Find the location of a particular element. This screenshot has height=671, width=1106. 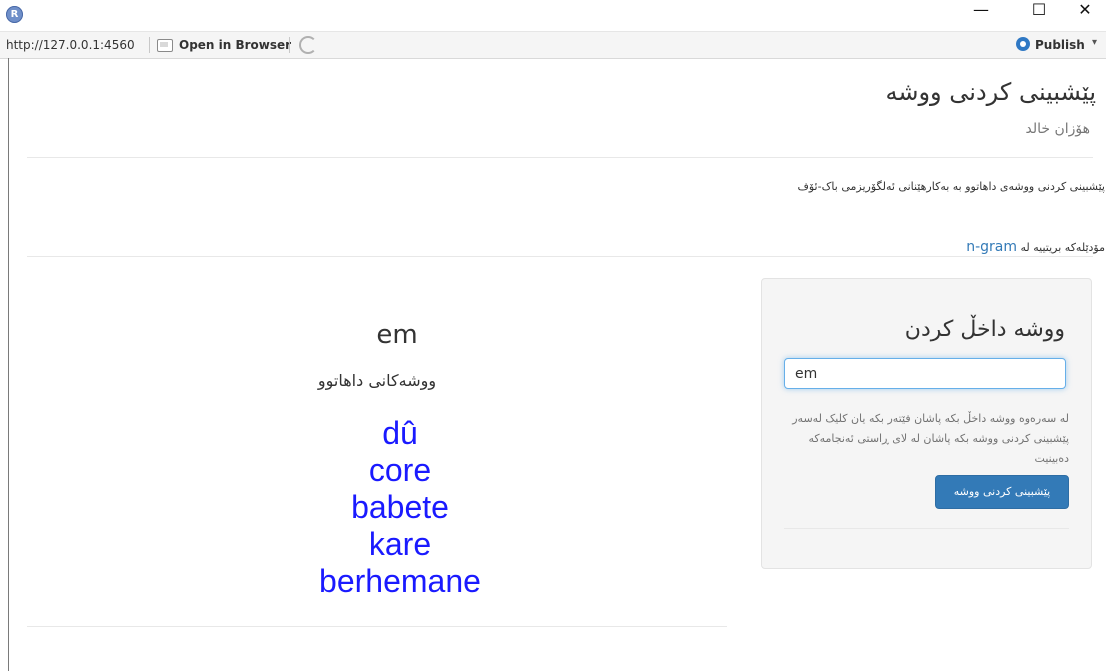

publish-dropdown-icon: ▾ is located at coordinates (1094, 42).